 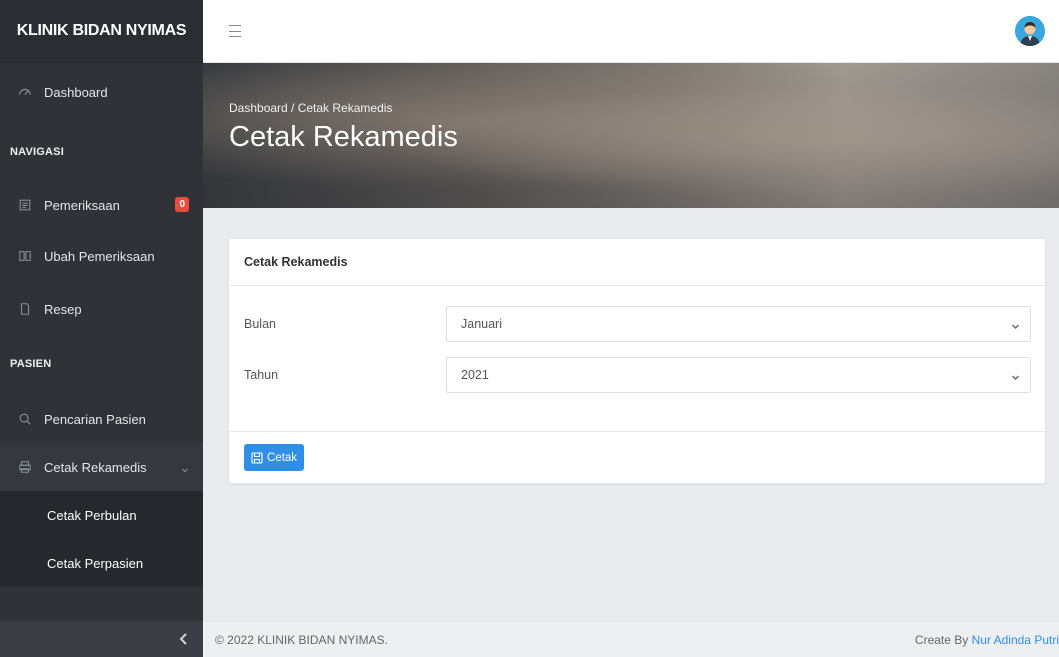 What do you see at coordinates (182, 204) in the screenshot?
I see `notification-badge: 0` at bounding box center [182, 204].